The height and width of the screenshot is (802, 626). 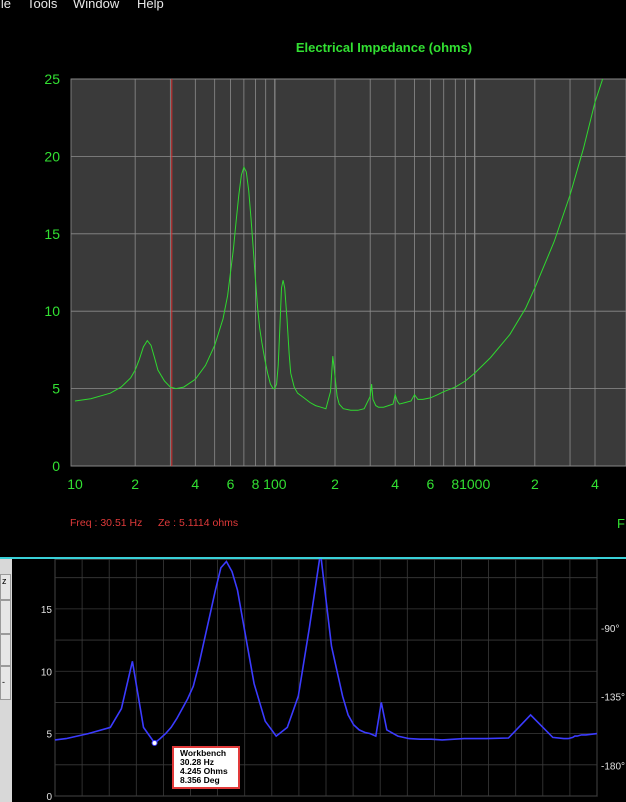 What do you see at coordinates (384, 47) in the screenshot?
I see `chart-title: Electrical Impedance (ohms)` at bounding box center [384, 47].